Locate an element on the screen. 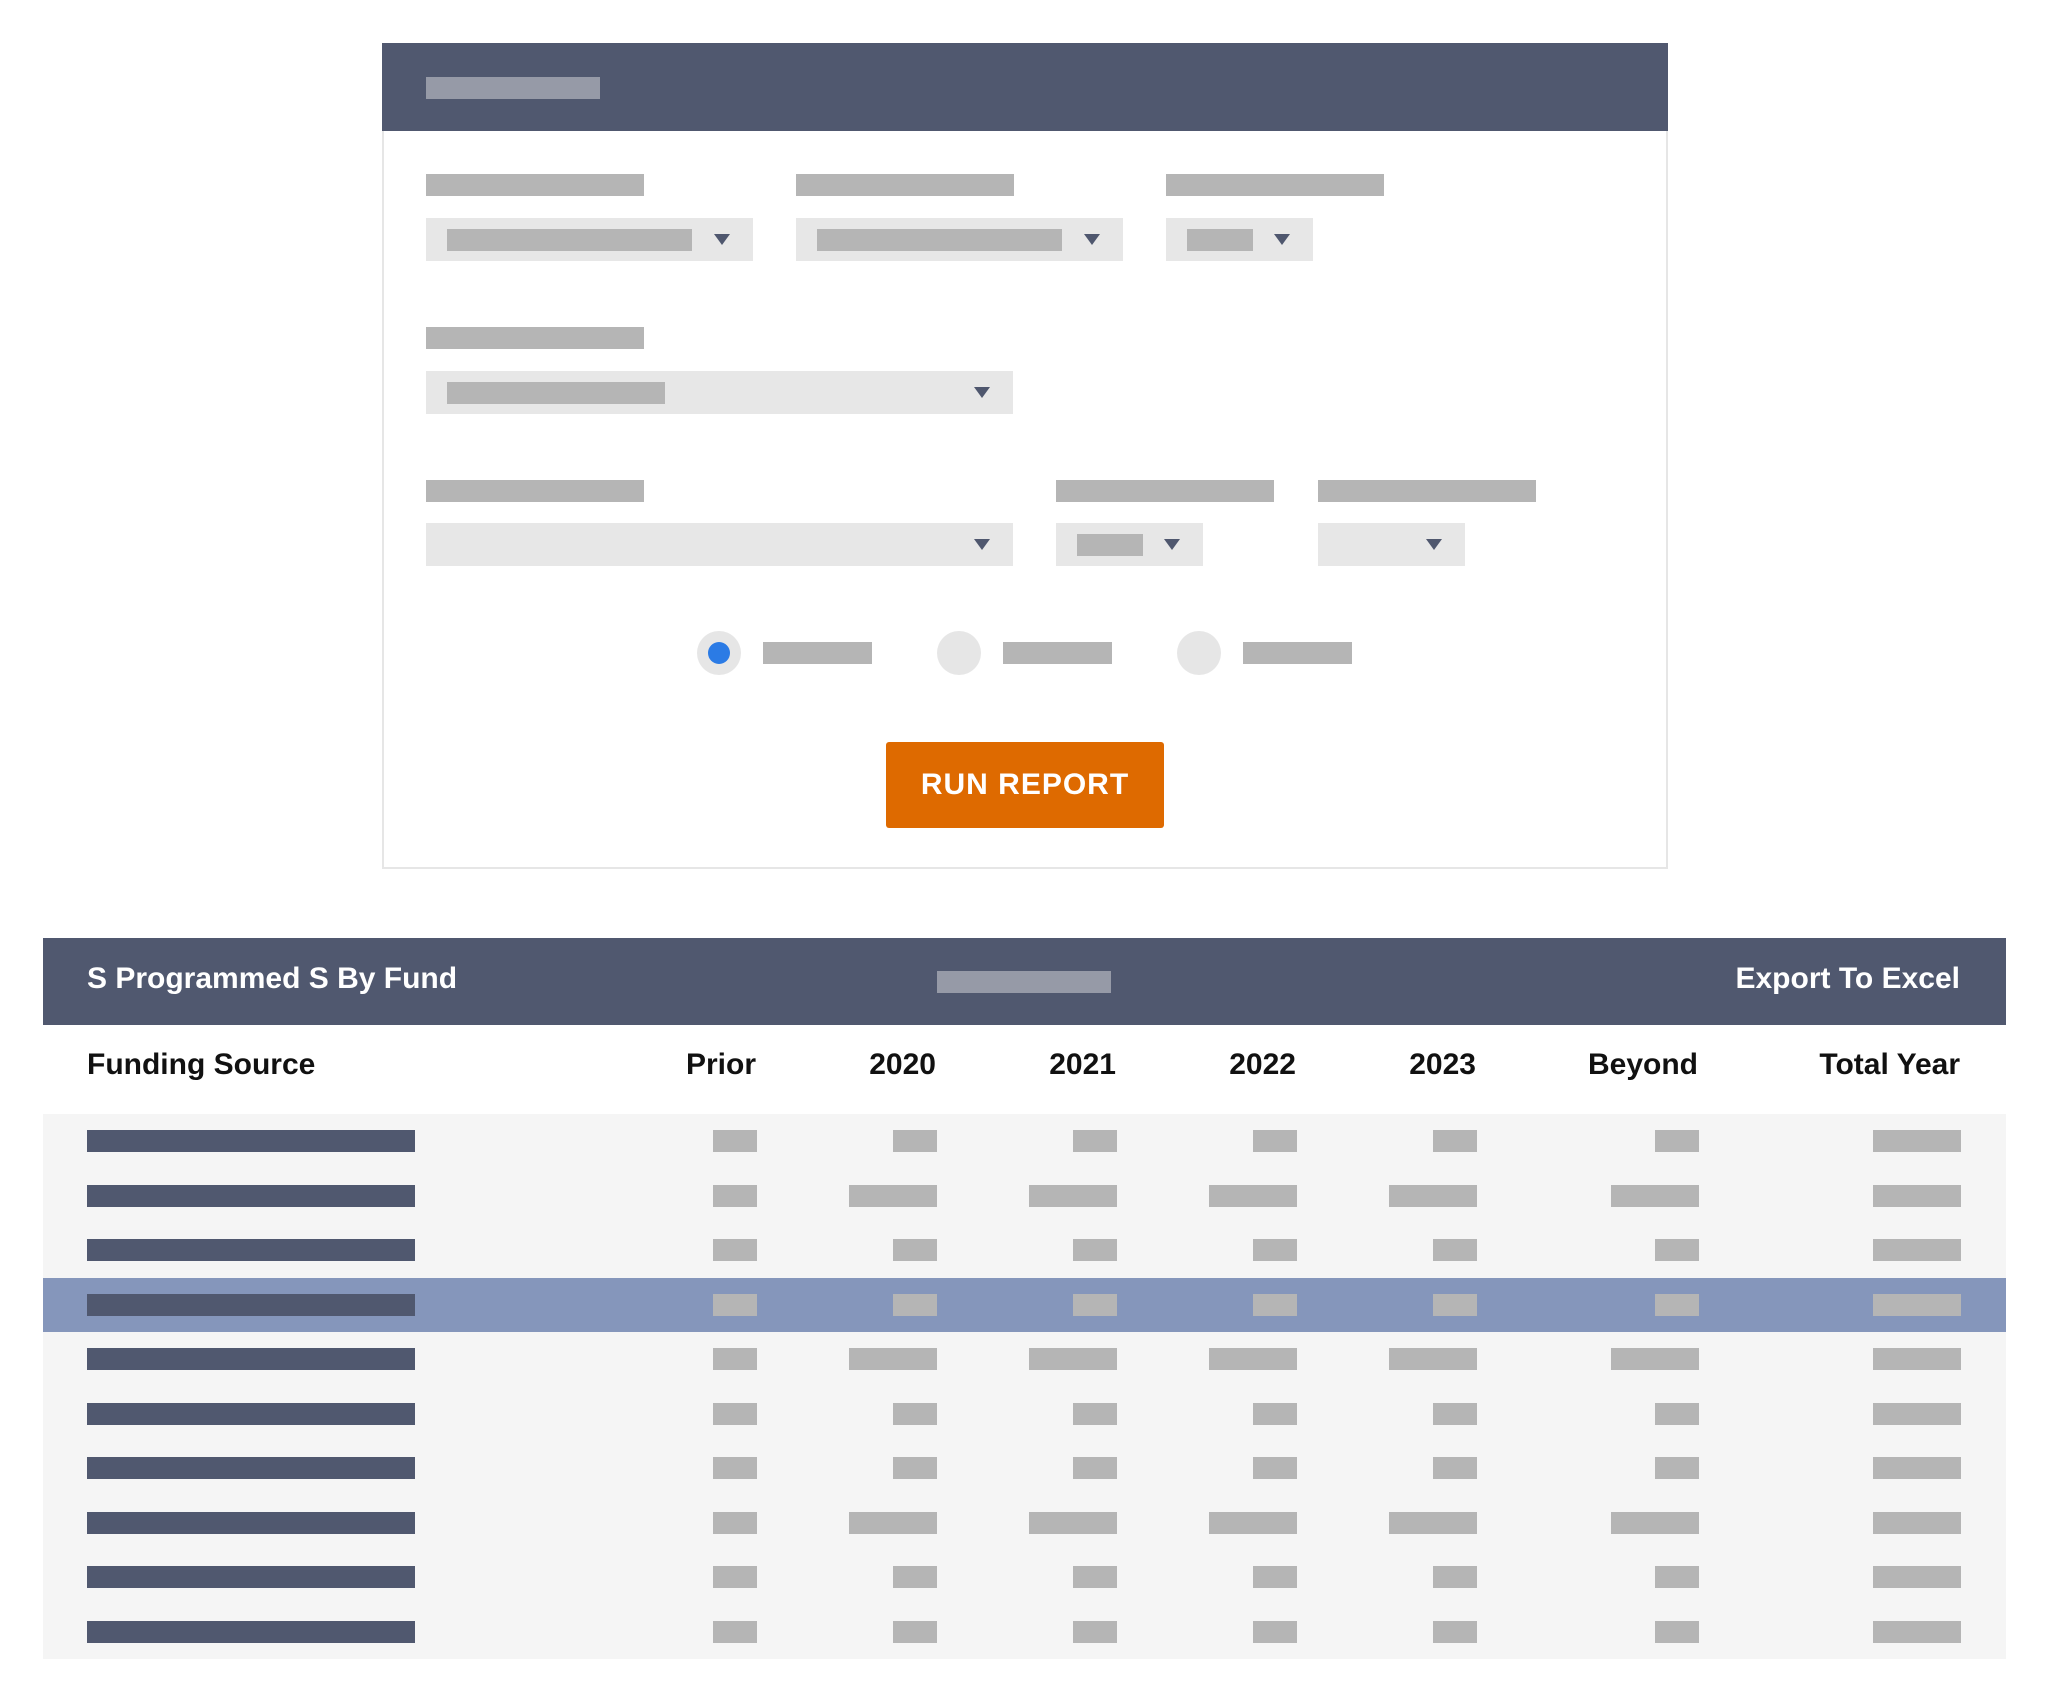  column-header-2020: 2020 is located at coordinates (902, 1065).